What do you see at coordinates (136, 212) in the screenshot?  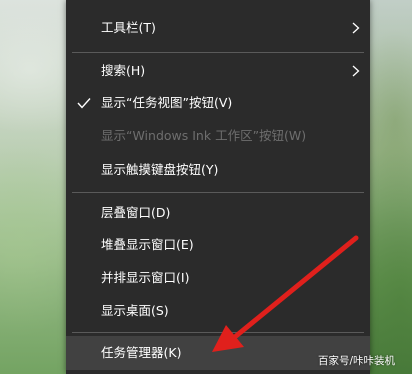 I see `menu-item-label: 层叠窗口(D)` at bounding box center [136, 212].